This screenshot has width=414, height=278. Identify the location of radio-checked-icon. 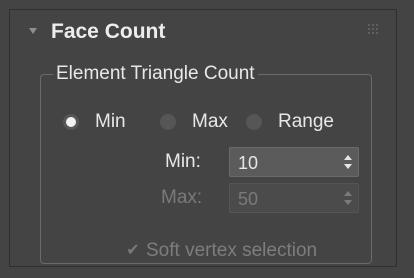
(71, 122).